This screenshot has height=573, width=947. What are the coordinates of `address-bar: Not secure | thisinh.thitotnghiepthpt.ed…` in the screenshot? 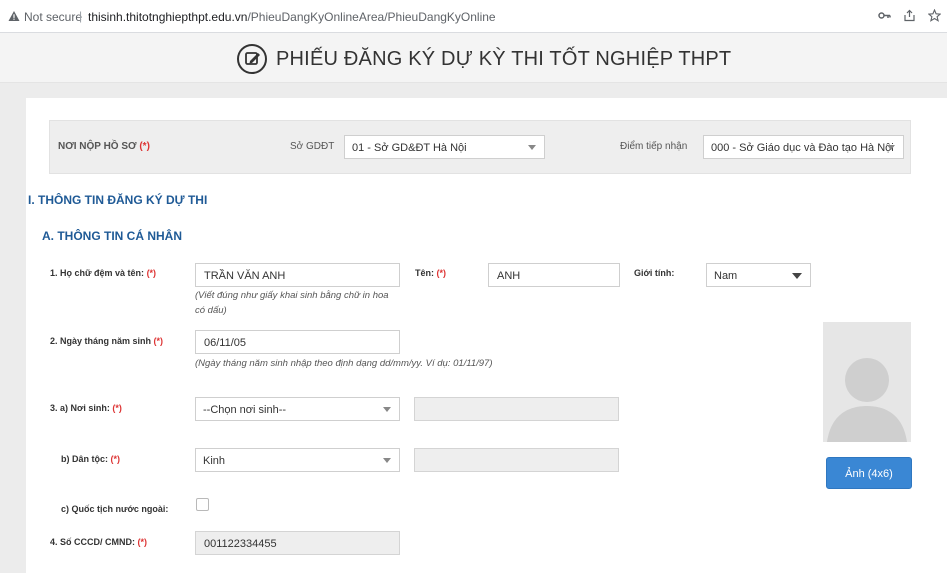 It's located at (473, 16).